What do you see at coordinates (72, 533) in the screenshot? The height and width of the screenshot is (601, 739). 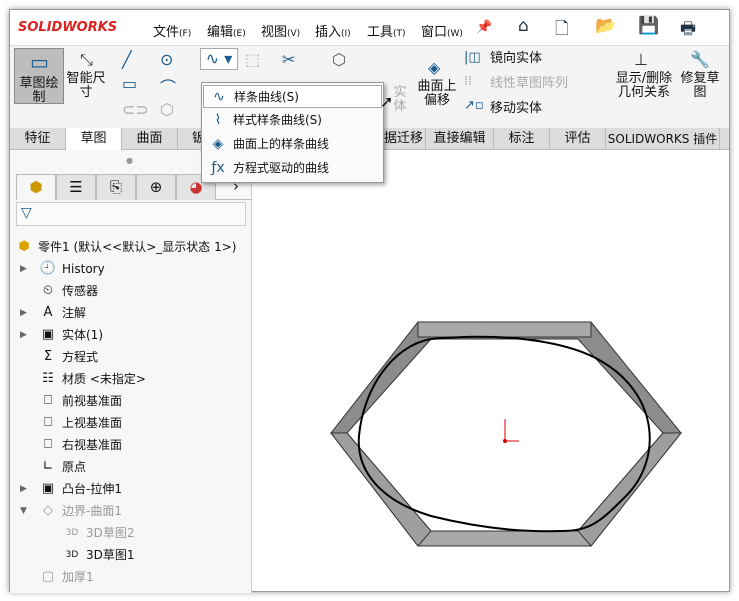 I see `3d-sketch2-icon: 3D` at bounding box center [72, 533].